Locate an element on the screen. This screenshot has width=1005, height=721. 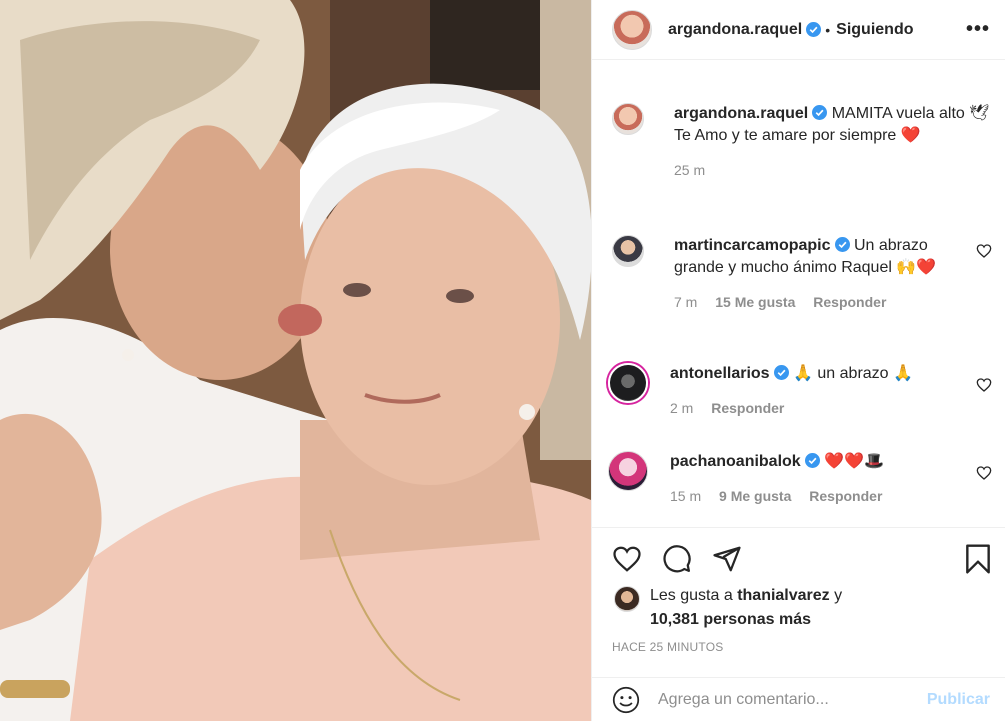
comment-time: 7 m is located at coordinates (685, 302).